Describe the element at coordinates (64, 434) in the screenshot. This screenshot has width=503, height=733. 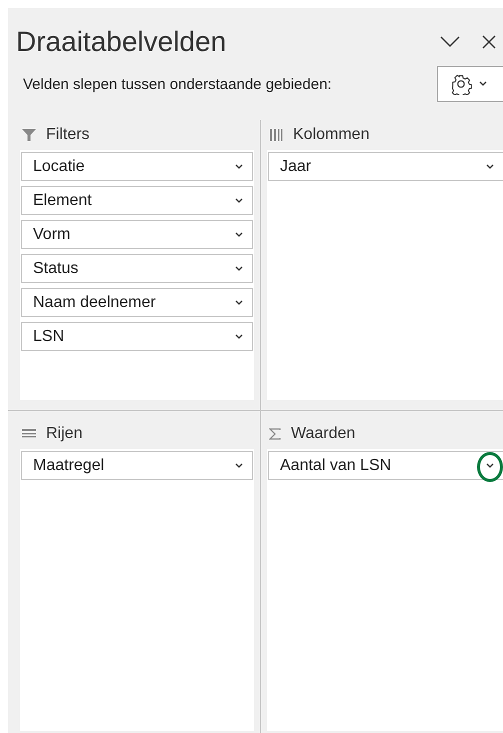
I see `area-title: Rijen` at that location.